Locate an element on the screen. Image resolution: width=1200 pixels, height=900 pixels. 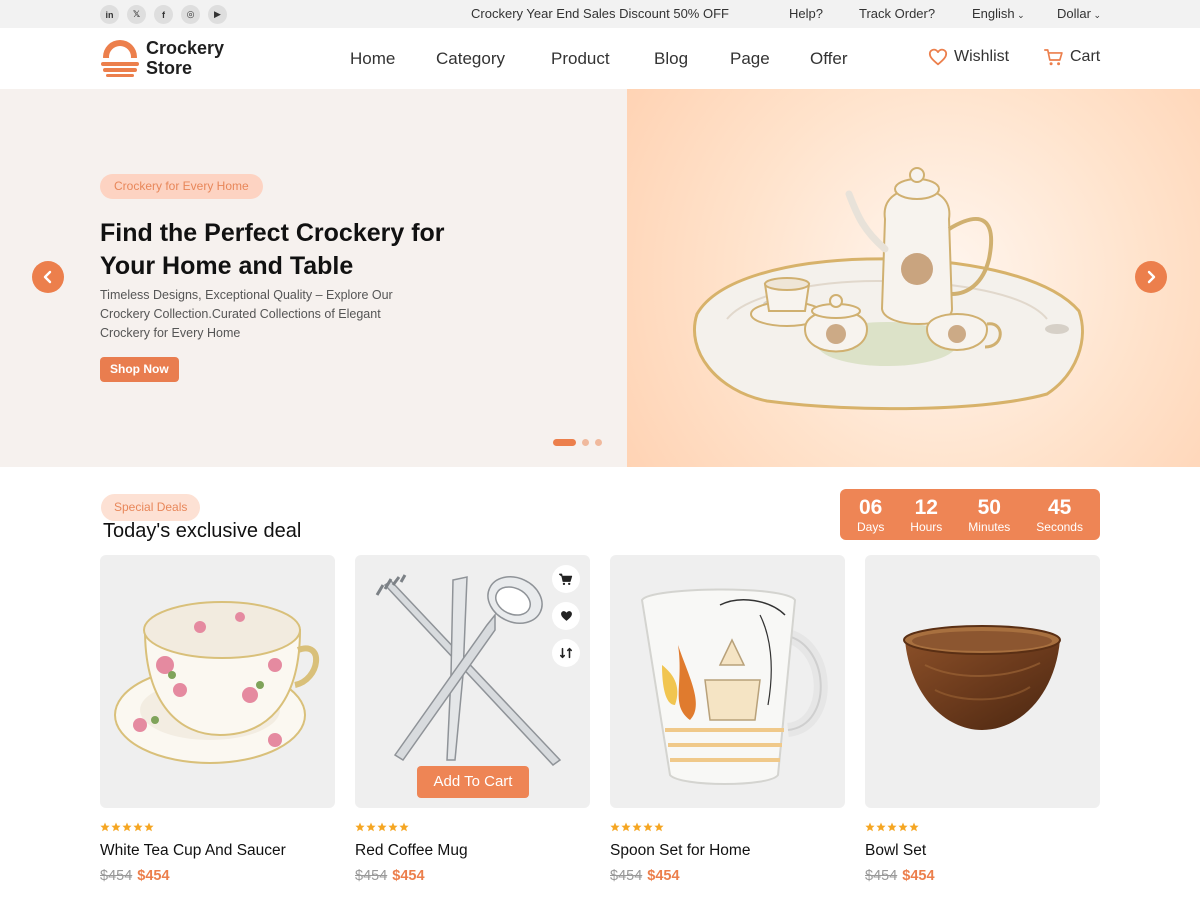
wishlist-label: Wishlist is located at coordinates (982, 56).